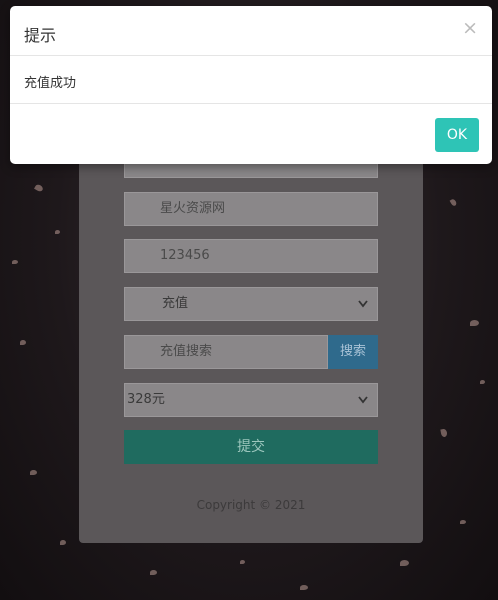 This screenshot has width=498, height=600. What do you see at coordinates (175, 303) in the screenshot?
I see `action-select-value: 充值` at bounding box center [175, 303].